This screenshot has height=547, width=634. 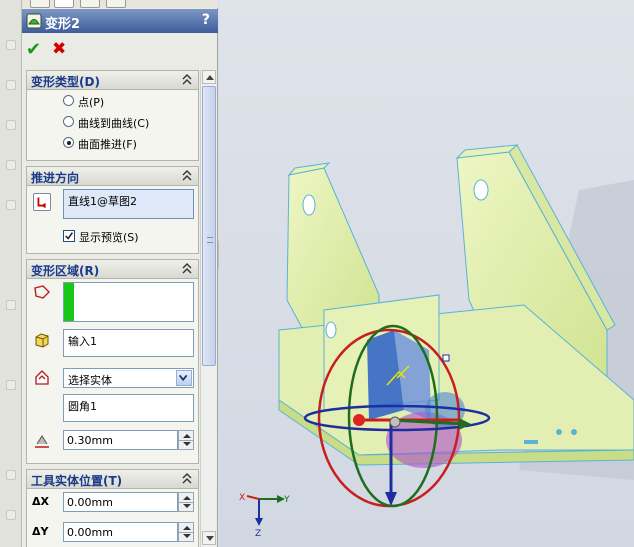 What do you see at coordinates (102, 201) in the screenshot?
I see `push-direction-value: 直线1@草图2` at bounding box center [102, 201].